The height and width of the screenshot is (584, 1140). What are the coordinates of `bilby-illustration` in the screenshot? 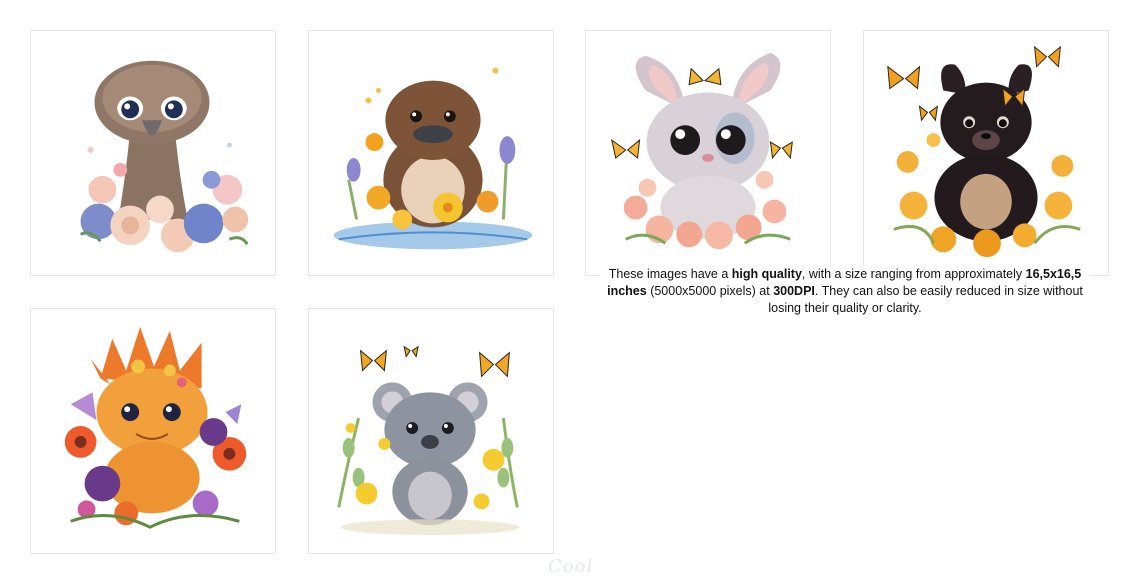 It's located at (702, 151).